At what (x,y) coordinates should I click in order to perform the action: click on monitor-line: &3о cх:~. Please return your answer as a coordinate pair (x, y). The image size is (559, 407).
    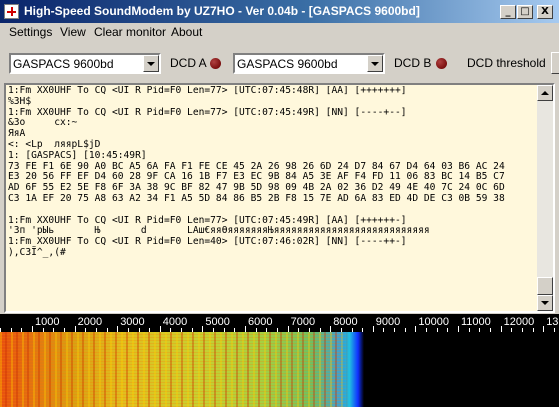
    Looking at the image, I should click on (43, 123).